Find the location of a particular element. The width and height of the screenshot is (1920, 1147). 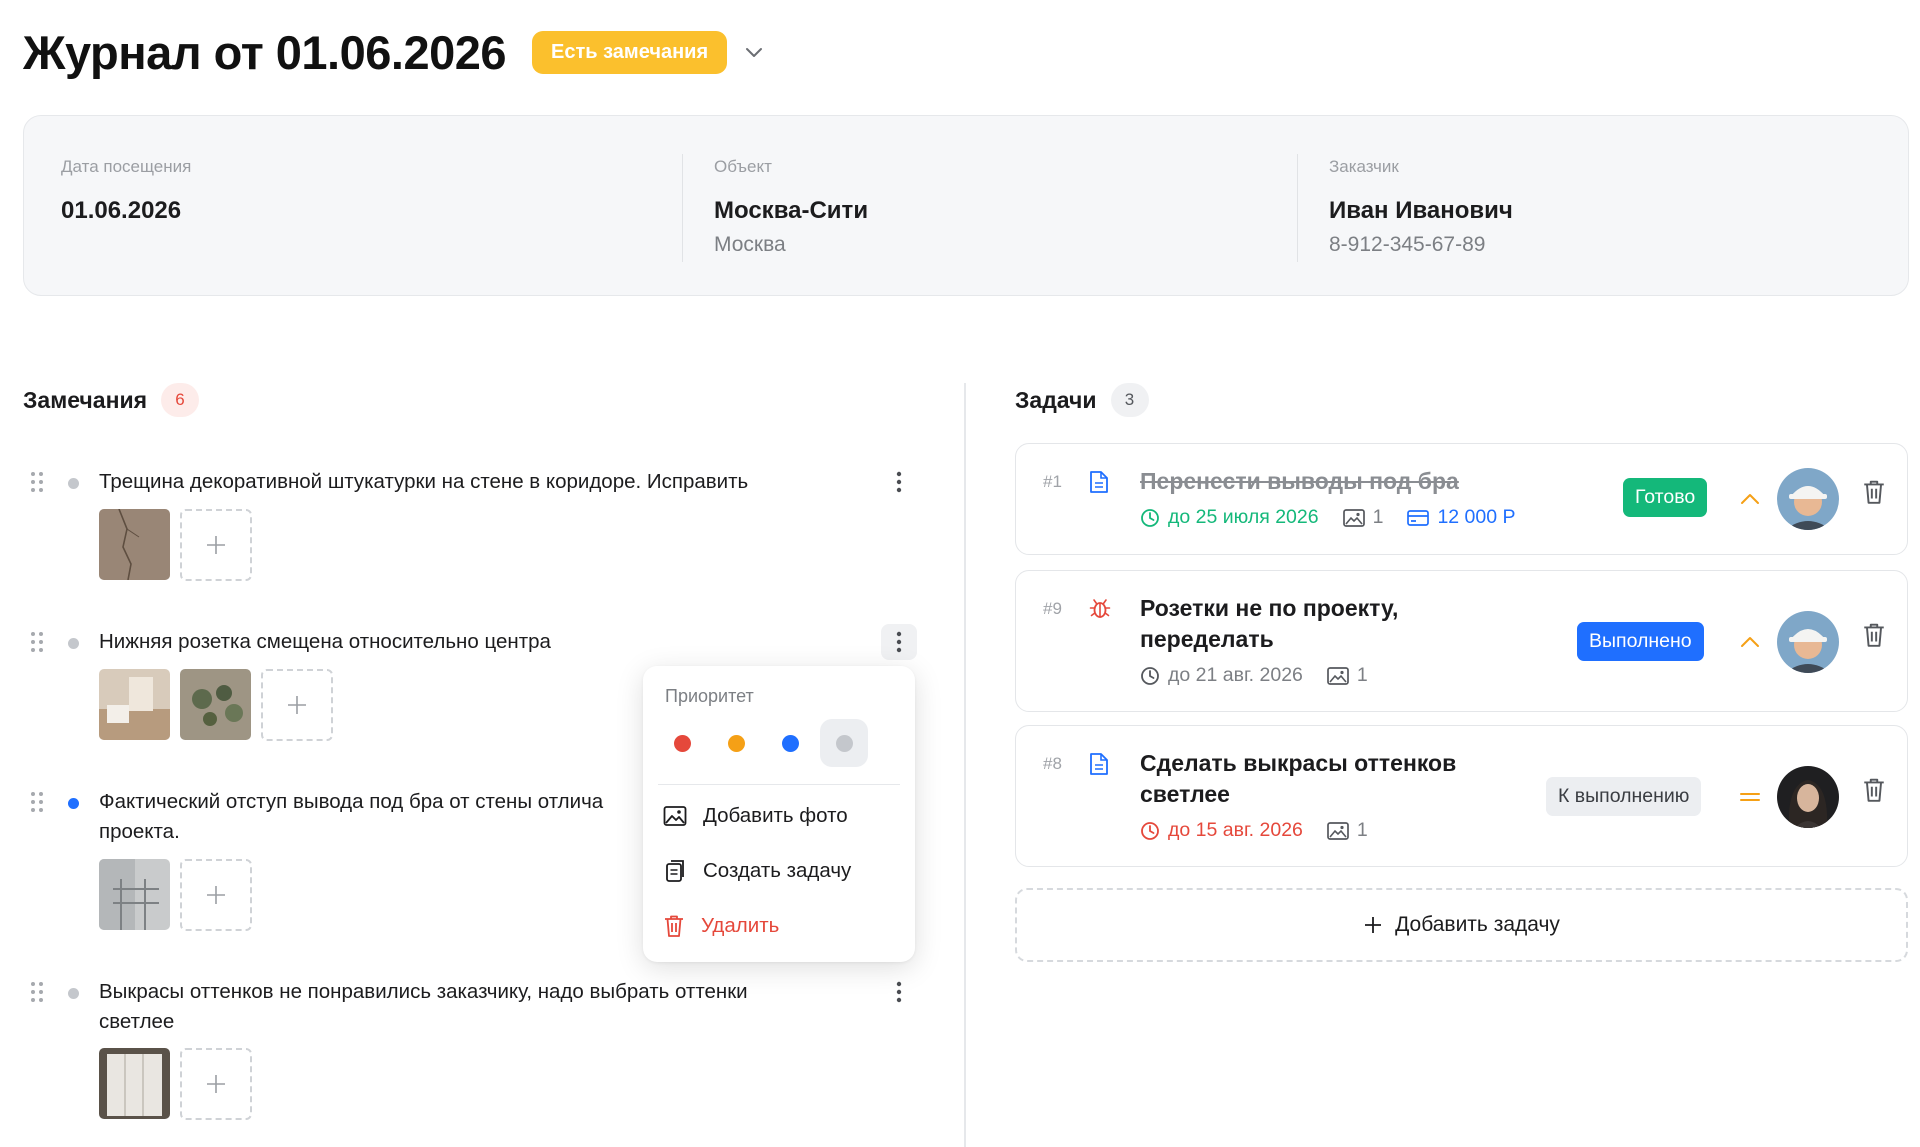

page-header: Журнал от 01.06.2026 Есть замечания is located at coordinates (395, 52).